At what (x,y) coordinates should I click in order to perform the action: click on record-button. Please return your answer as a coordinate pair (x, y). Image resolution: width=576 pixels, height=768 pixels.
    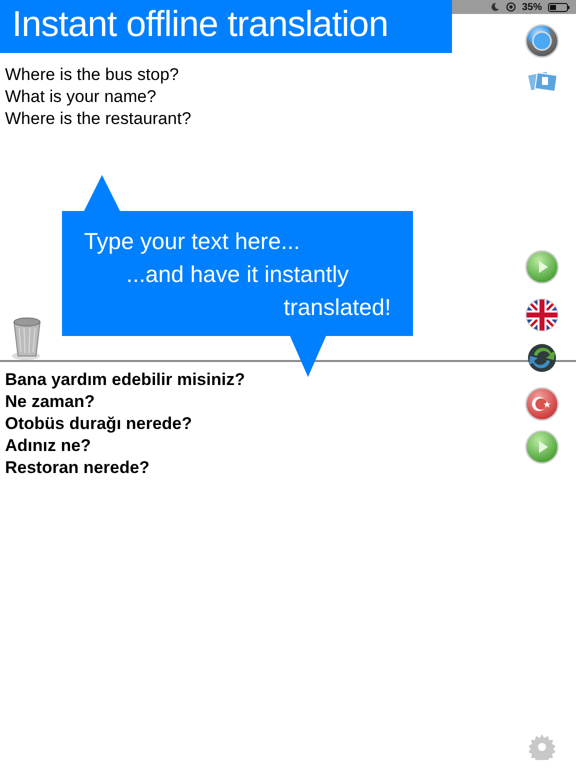
    Looking at the image, I should click on (542, 41).